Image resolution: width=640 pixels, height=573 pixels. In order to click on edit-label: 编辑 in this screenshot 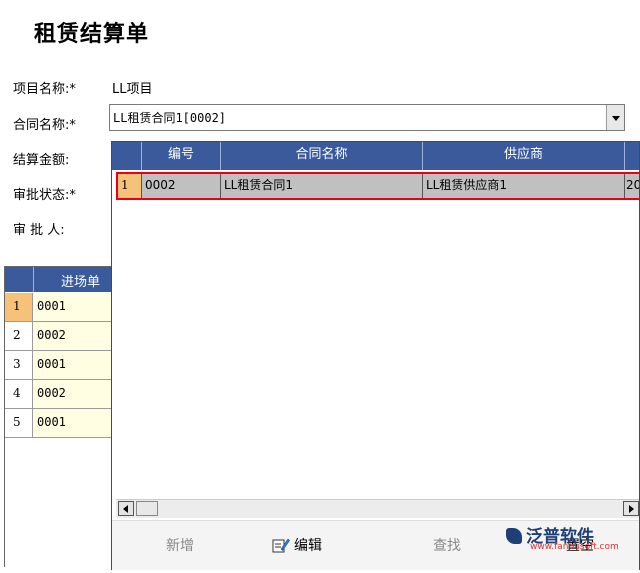, I will do `click(308, 546)`.